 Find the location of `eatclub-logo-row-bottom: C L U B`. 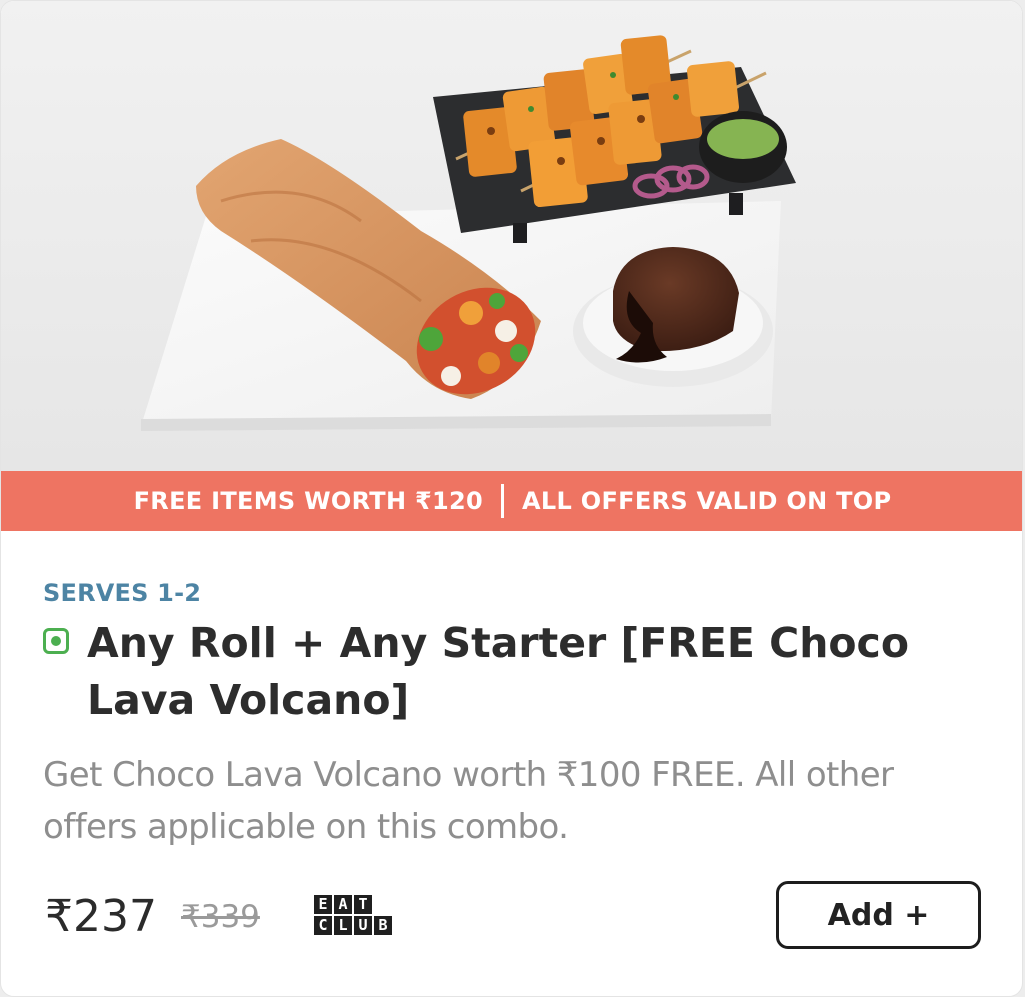

eatclub-logo-row-bottom: C L U B is located at coordinates (355, 925).